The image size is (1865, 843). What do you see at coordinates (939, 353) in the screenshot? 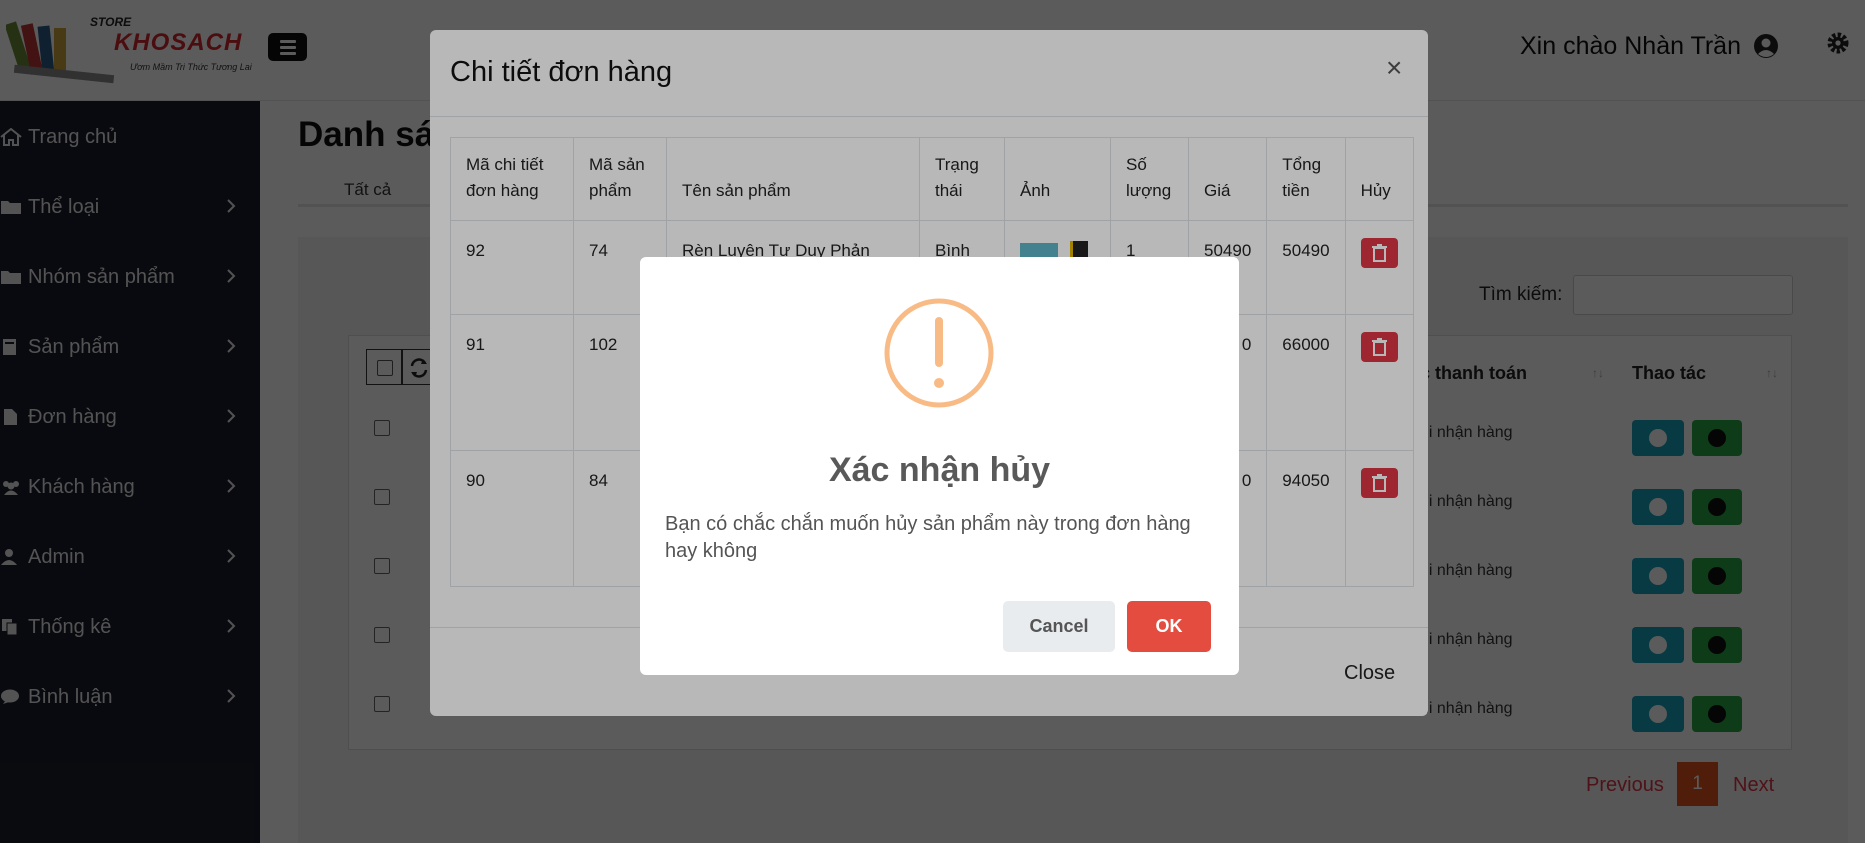
I see `warning-icon` at bounding box center [939, 353].